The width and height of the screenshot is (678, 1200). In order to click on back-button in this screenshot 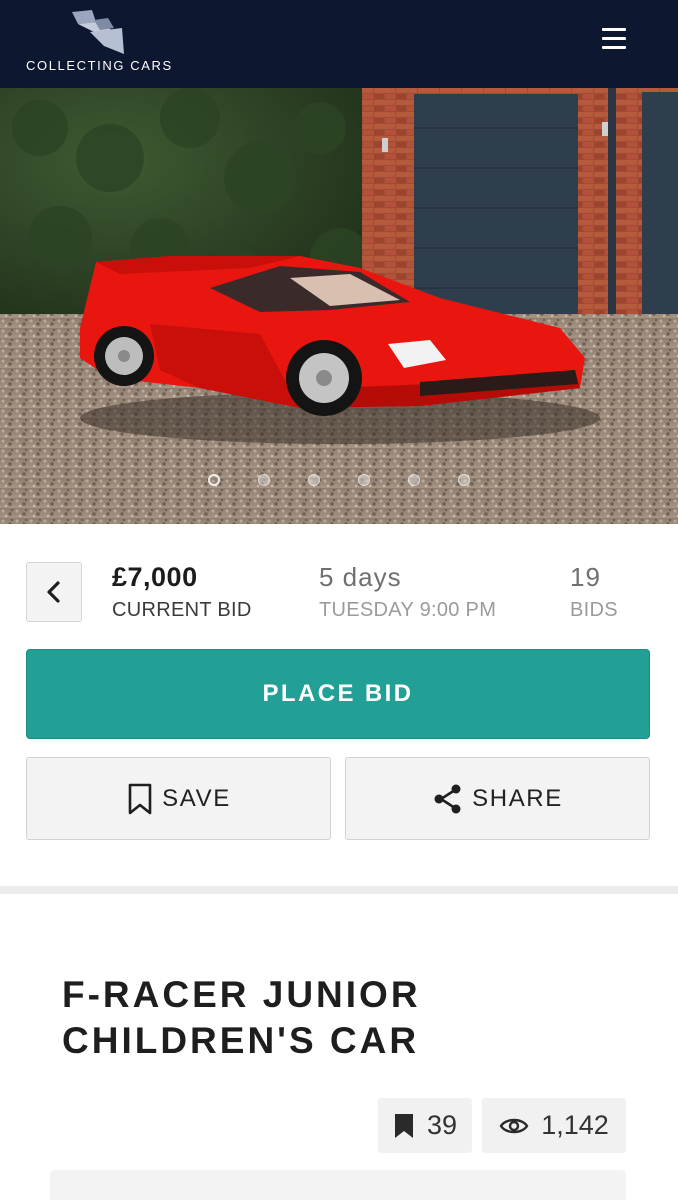, I will do `click(54, 592)`.